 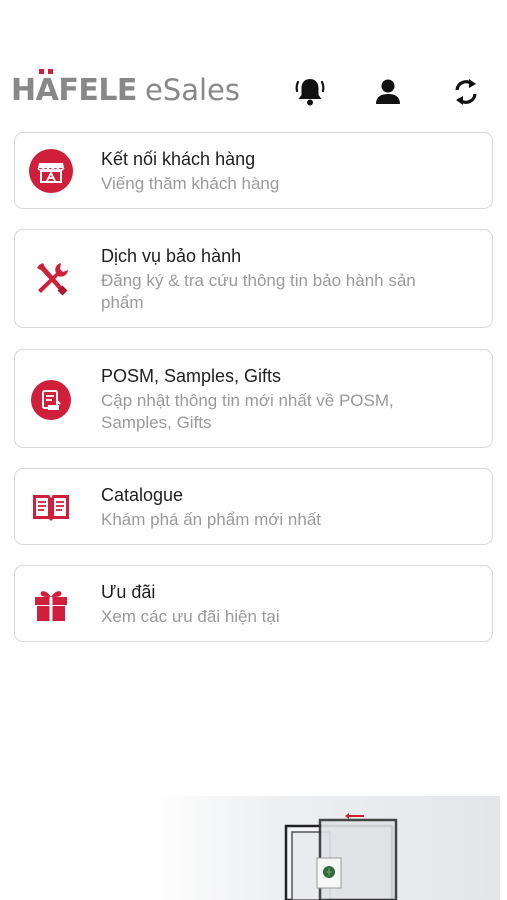 I want to click on card-title: POSM, Samples, Gifts, so click(x=191, y=376).